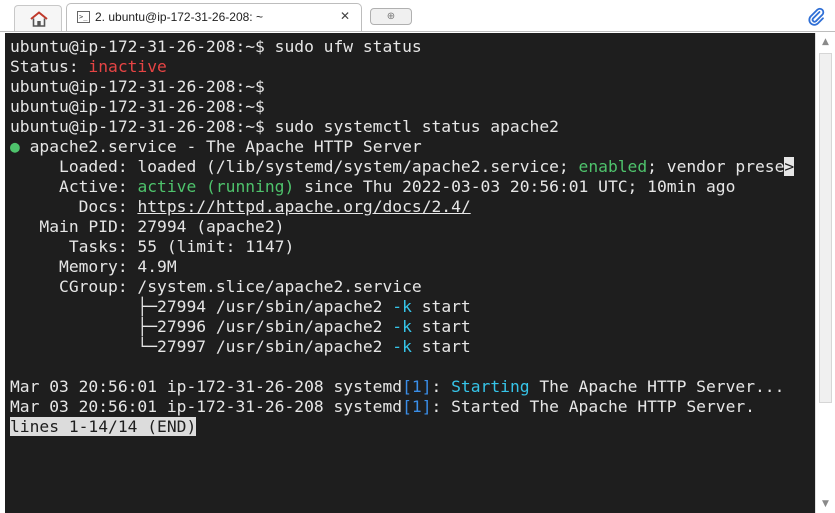  I want to click on active-value: active (running), so click(216, 186).